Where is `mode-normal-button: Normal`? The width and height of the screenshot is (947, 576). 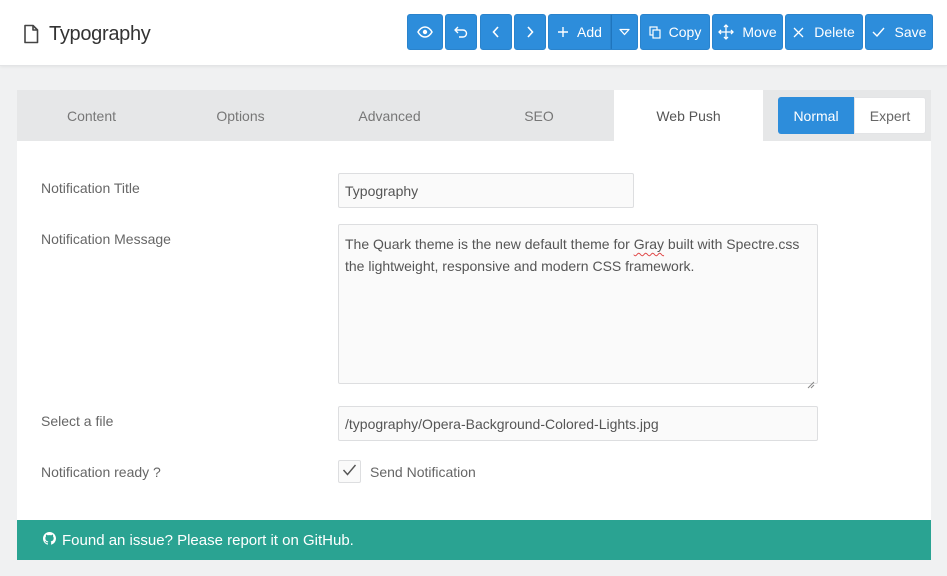 mode-normal-button: Normal is located at coordinates (816, 115).